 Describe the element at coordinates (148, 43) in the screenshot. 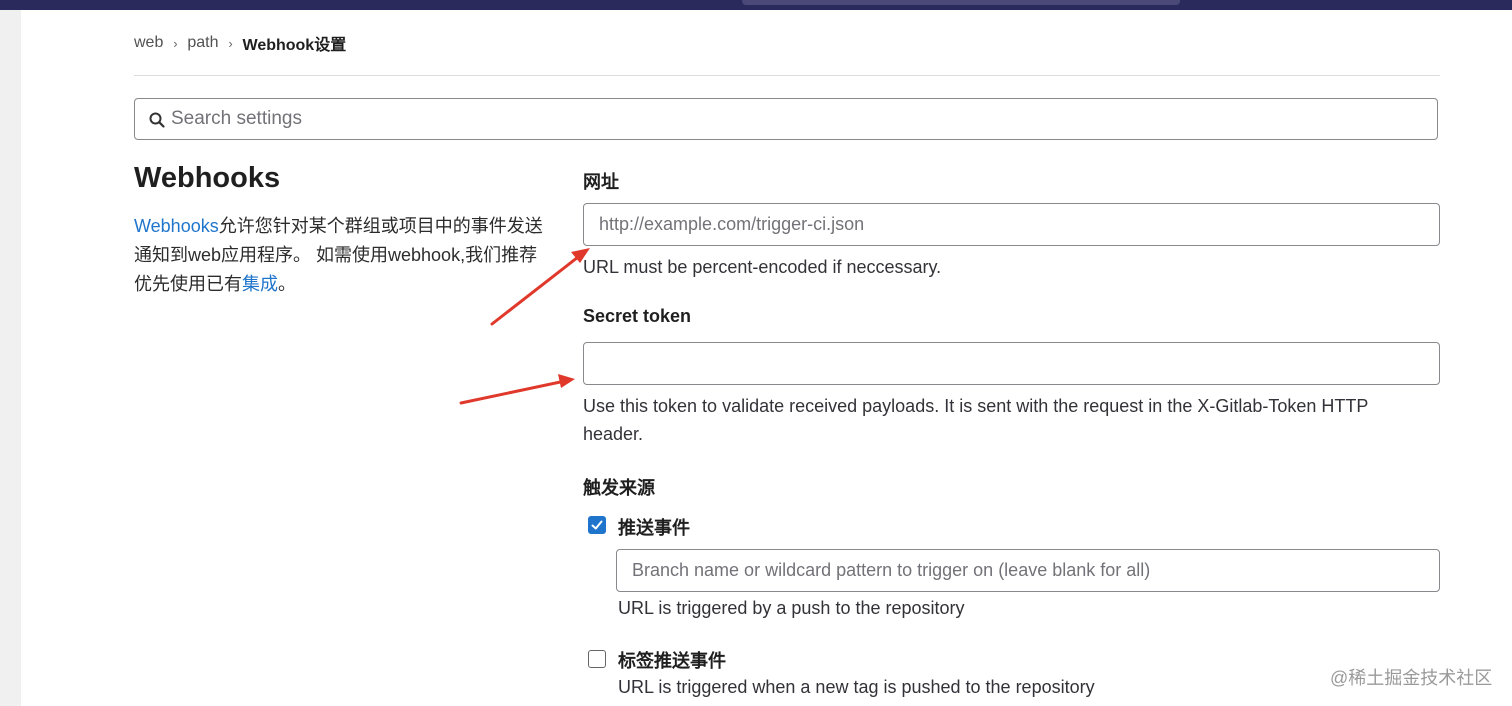

I see `breadcrumb-item-web: web` at that location.